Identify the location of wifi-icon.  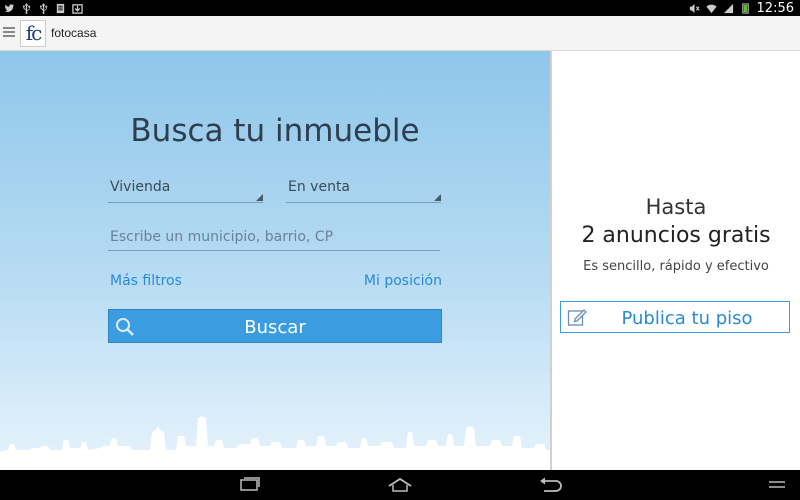
(711, 8).